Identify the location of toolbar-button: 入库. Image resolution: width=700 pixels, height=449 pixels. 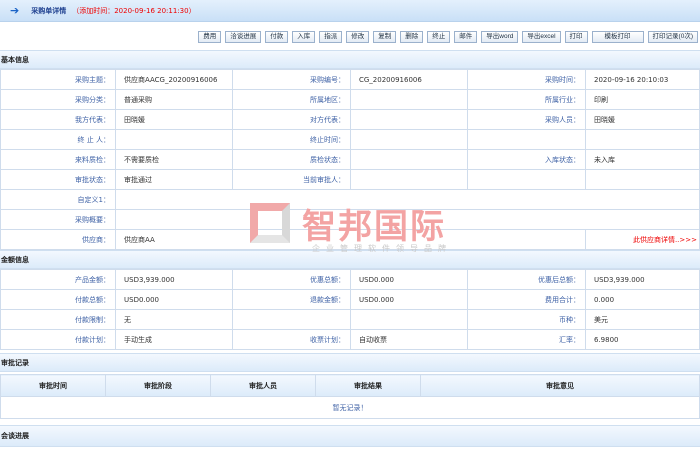
(304, 37).